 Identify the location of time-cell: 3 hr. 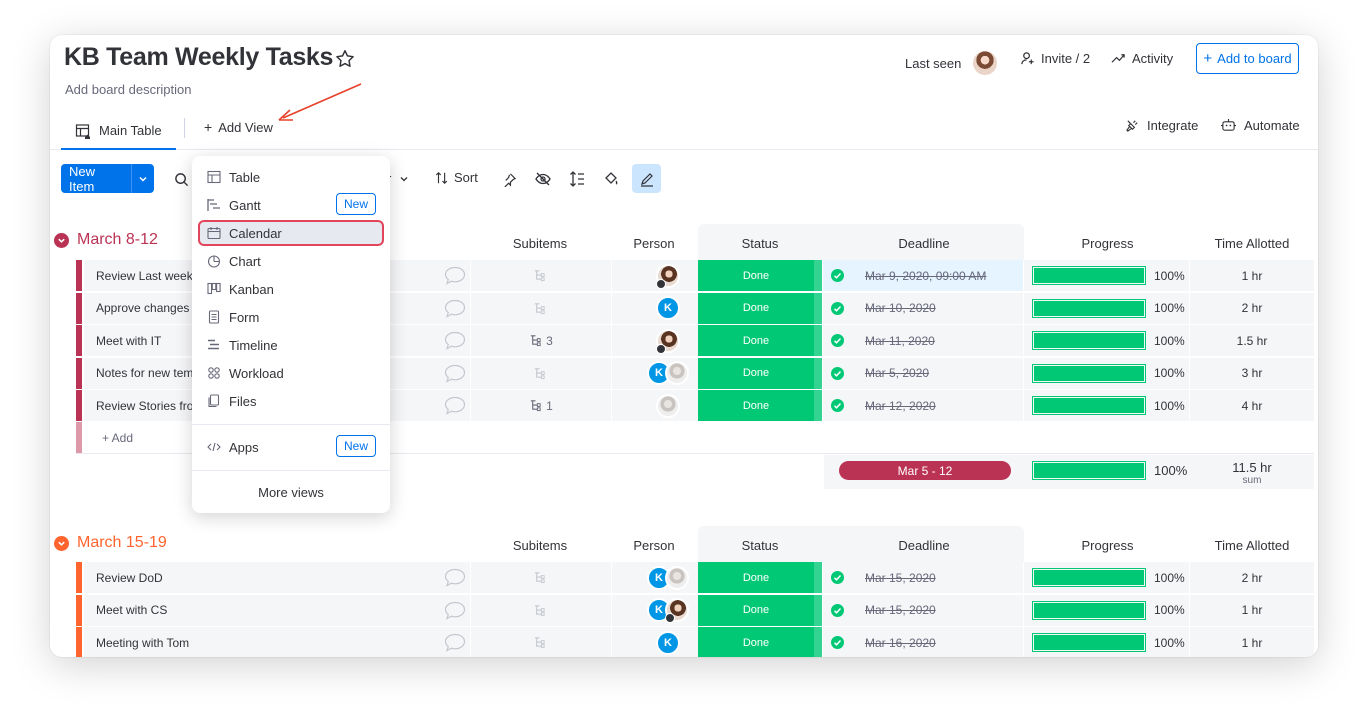
(1252, 373).